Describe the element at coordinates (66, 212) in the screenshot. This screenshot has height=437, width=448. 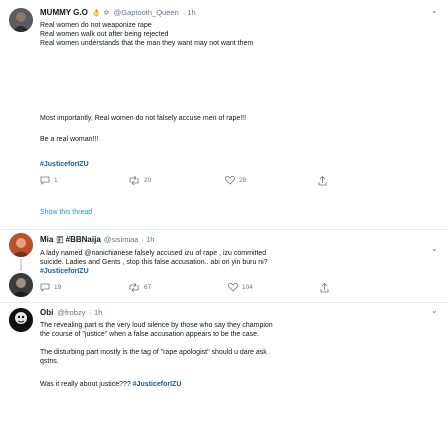
I see `show-thread-link: Show this thread` at that location.